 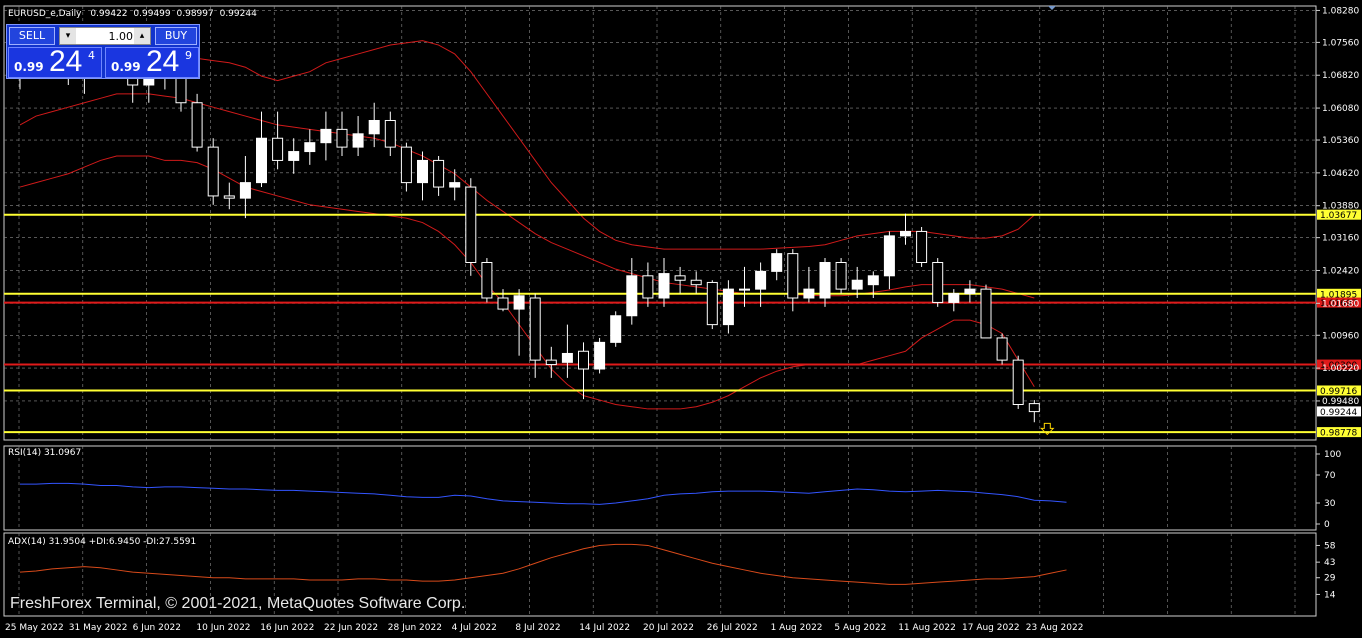 I want to click on price-tick-label: 1.04620, so click(x=1340, y=174).